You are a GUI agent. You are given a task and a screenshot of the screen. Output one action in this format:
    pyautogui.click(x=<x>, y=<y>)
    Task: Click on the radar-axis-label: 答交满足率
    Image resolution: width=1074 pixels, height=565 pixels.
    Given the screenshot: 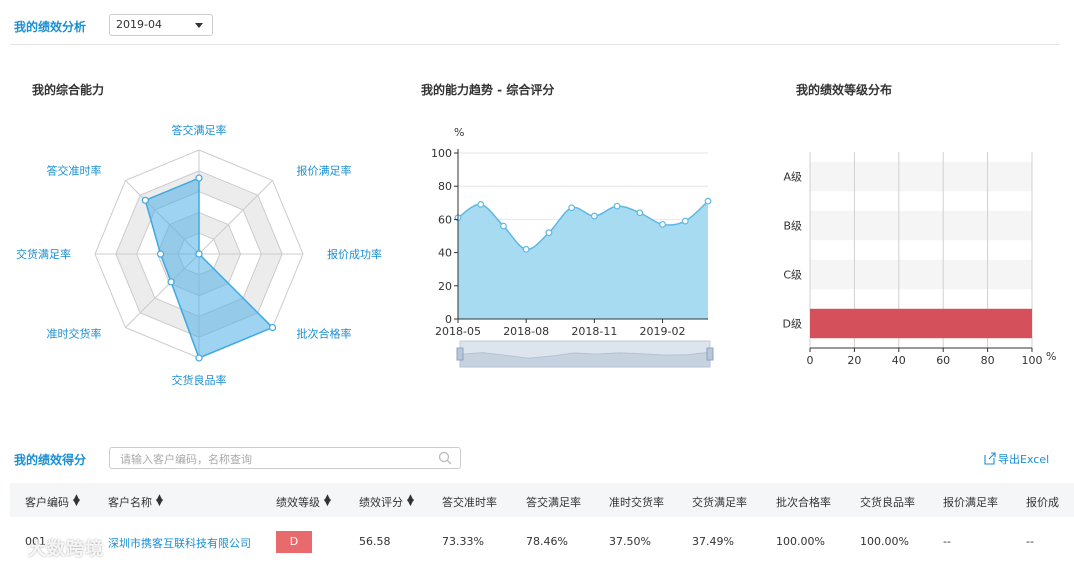 What is the action you would take?
    pyautogui.click(x=199, y=130)
    